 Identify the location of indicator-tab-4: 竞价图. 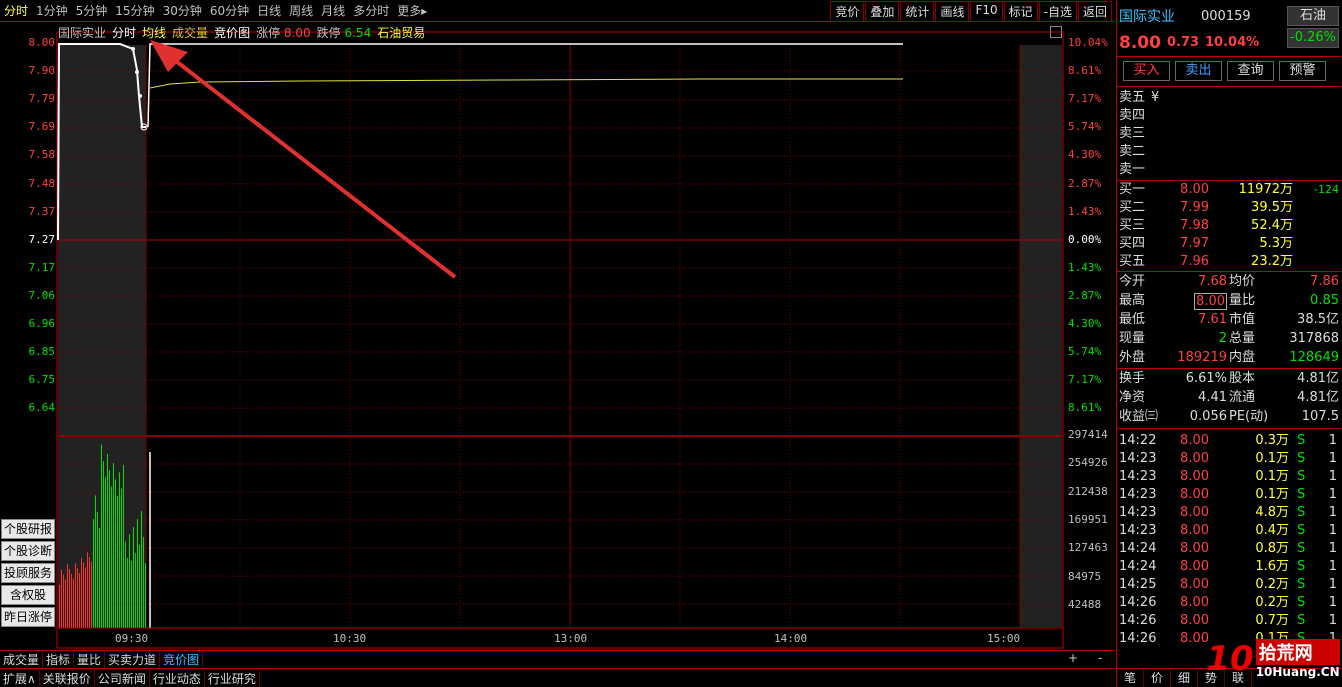
(182, 659).